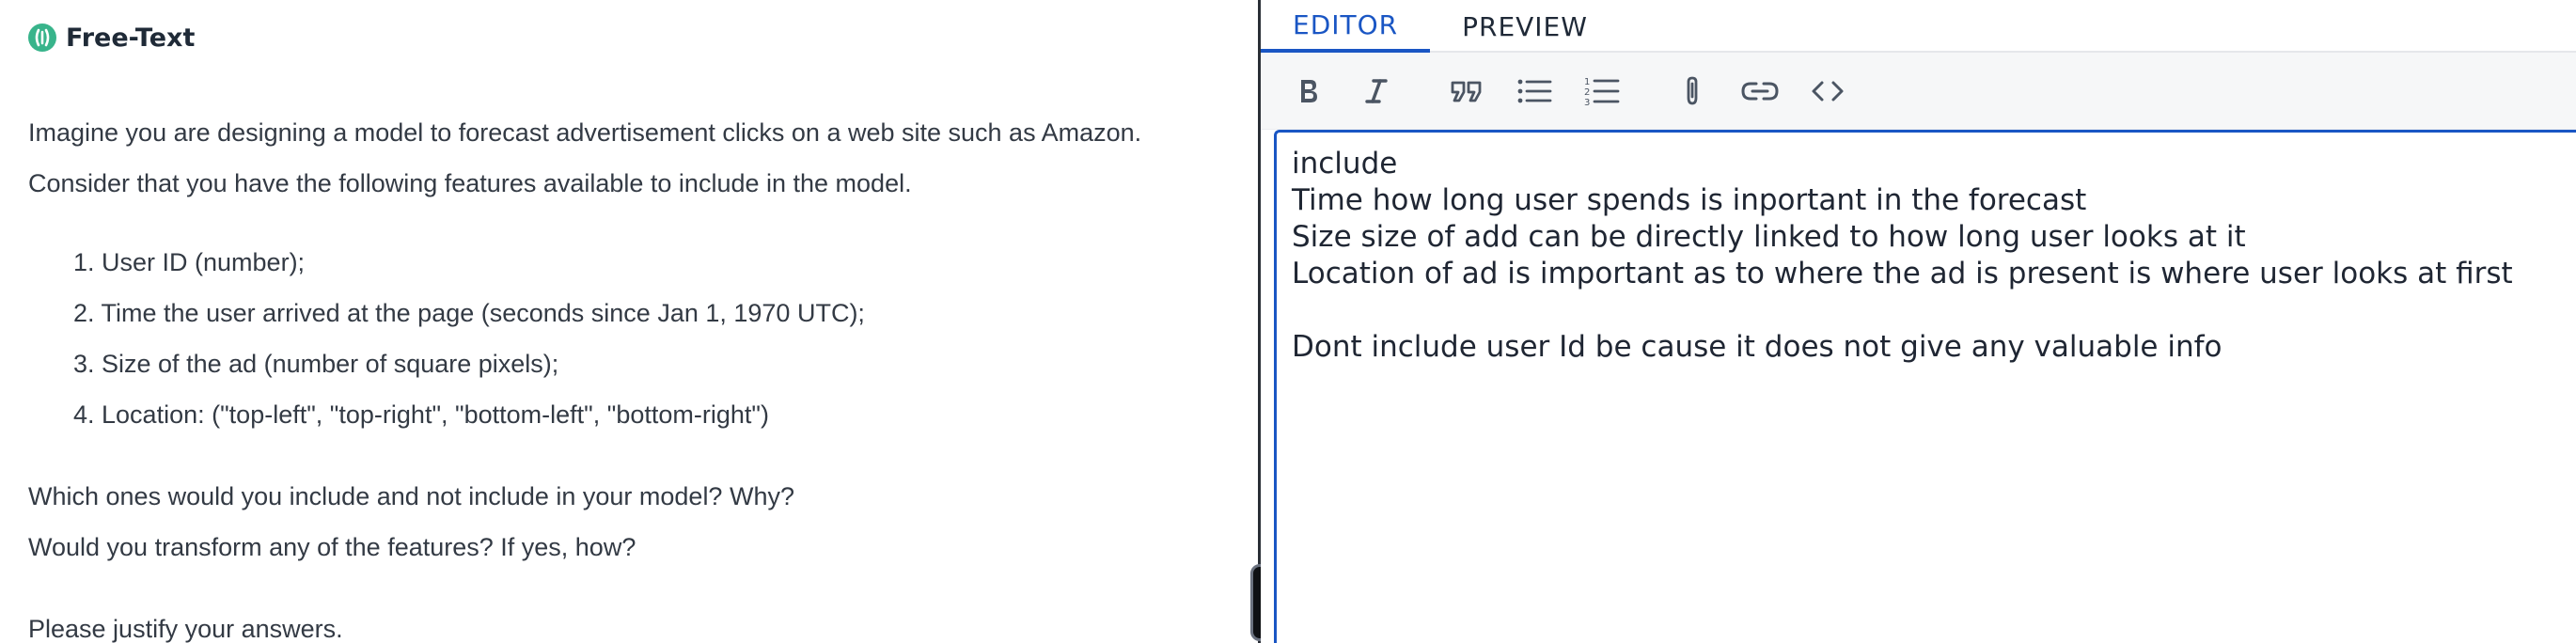 This screenshot has width=2576, height=643. I want to click on svg-text: 2, so click(1587, 92).